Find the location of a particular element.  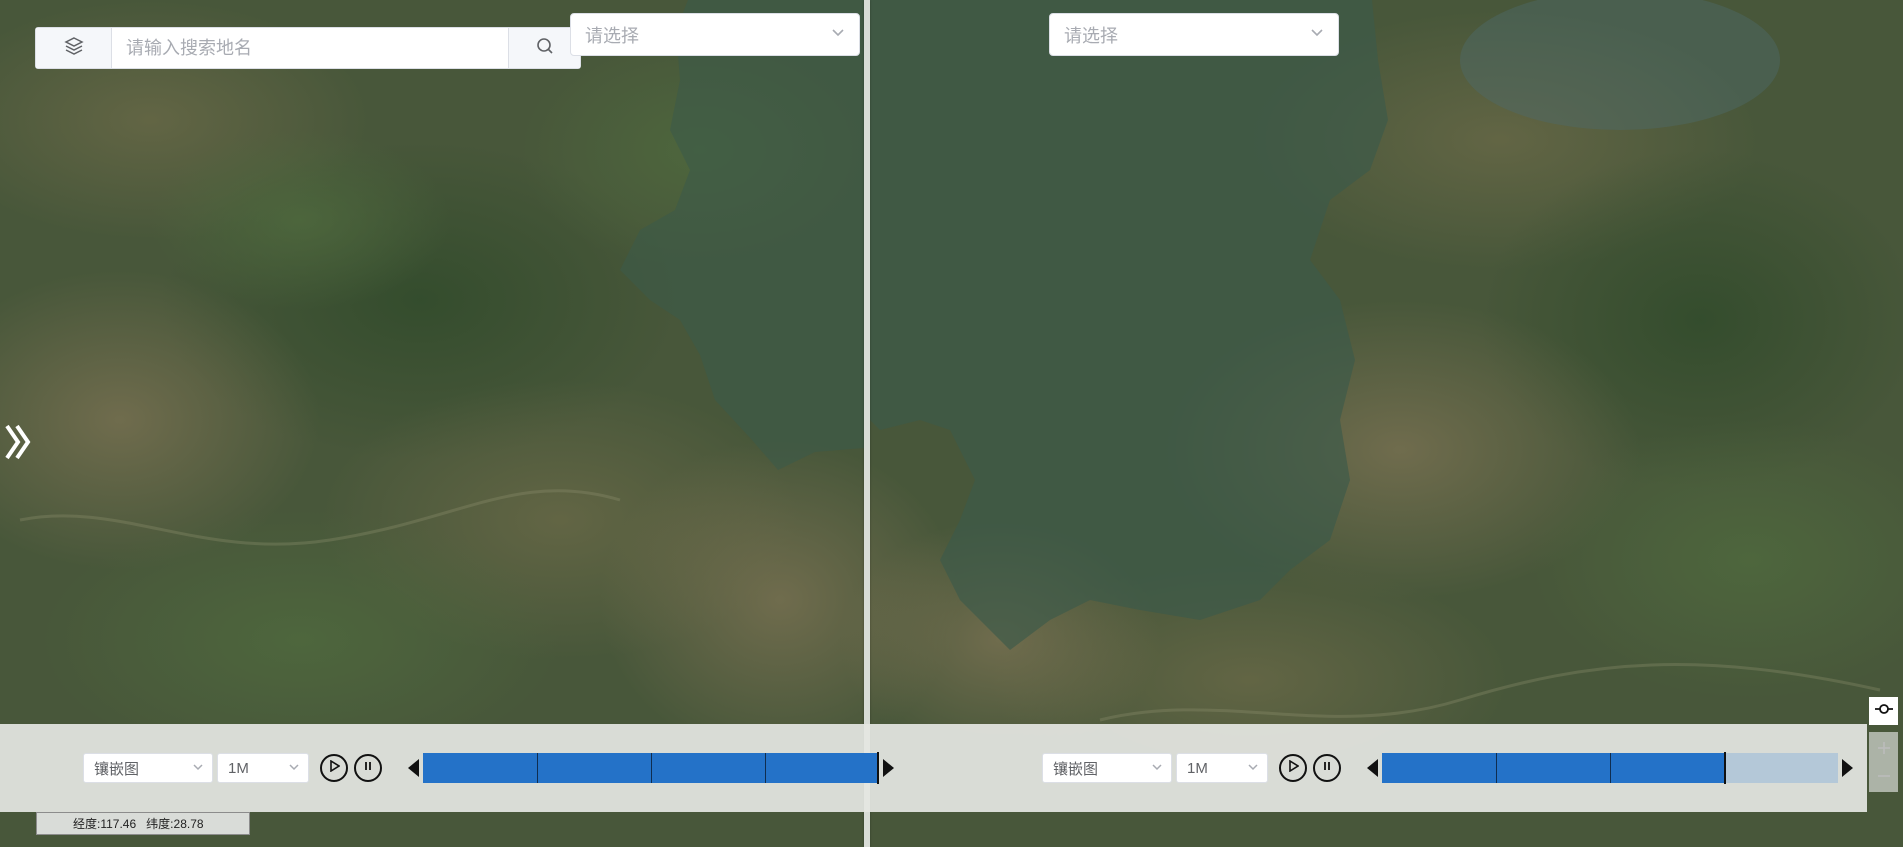

right-pause-button is located at coordinates (1327, 768).